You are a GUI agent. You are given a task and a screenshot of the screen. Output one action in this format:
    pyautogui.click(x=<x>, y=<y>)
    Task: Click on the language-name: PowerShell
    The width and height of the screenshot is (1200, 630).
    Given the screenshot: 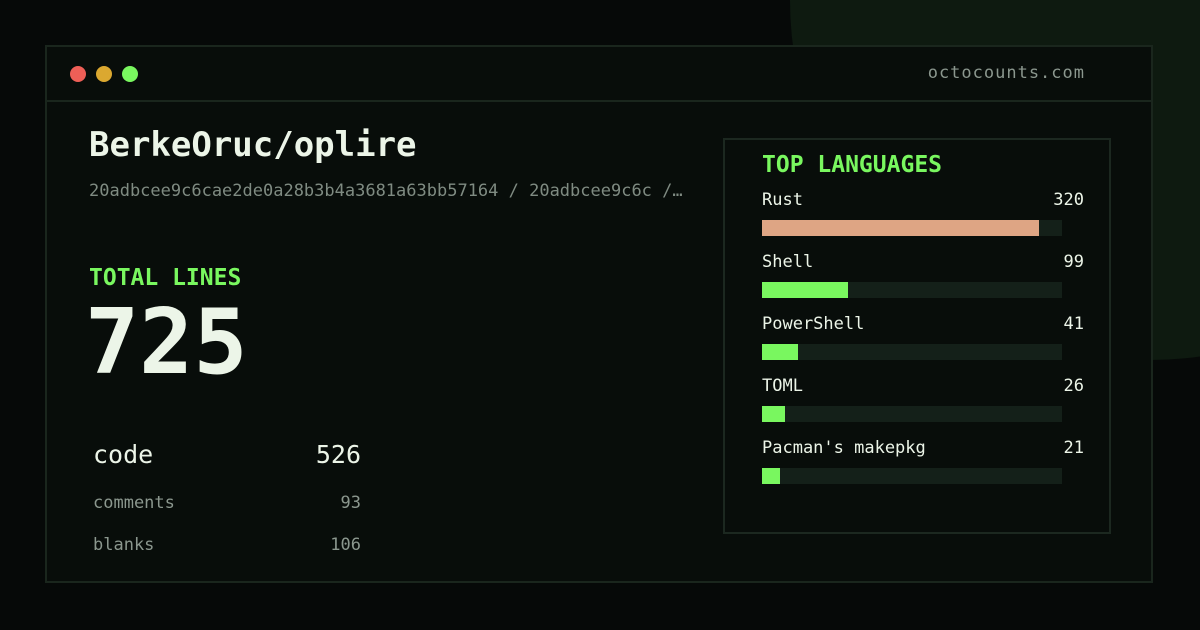 What is the action you would take?
    pyautogui.click(x=813, y=324)
    